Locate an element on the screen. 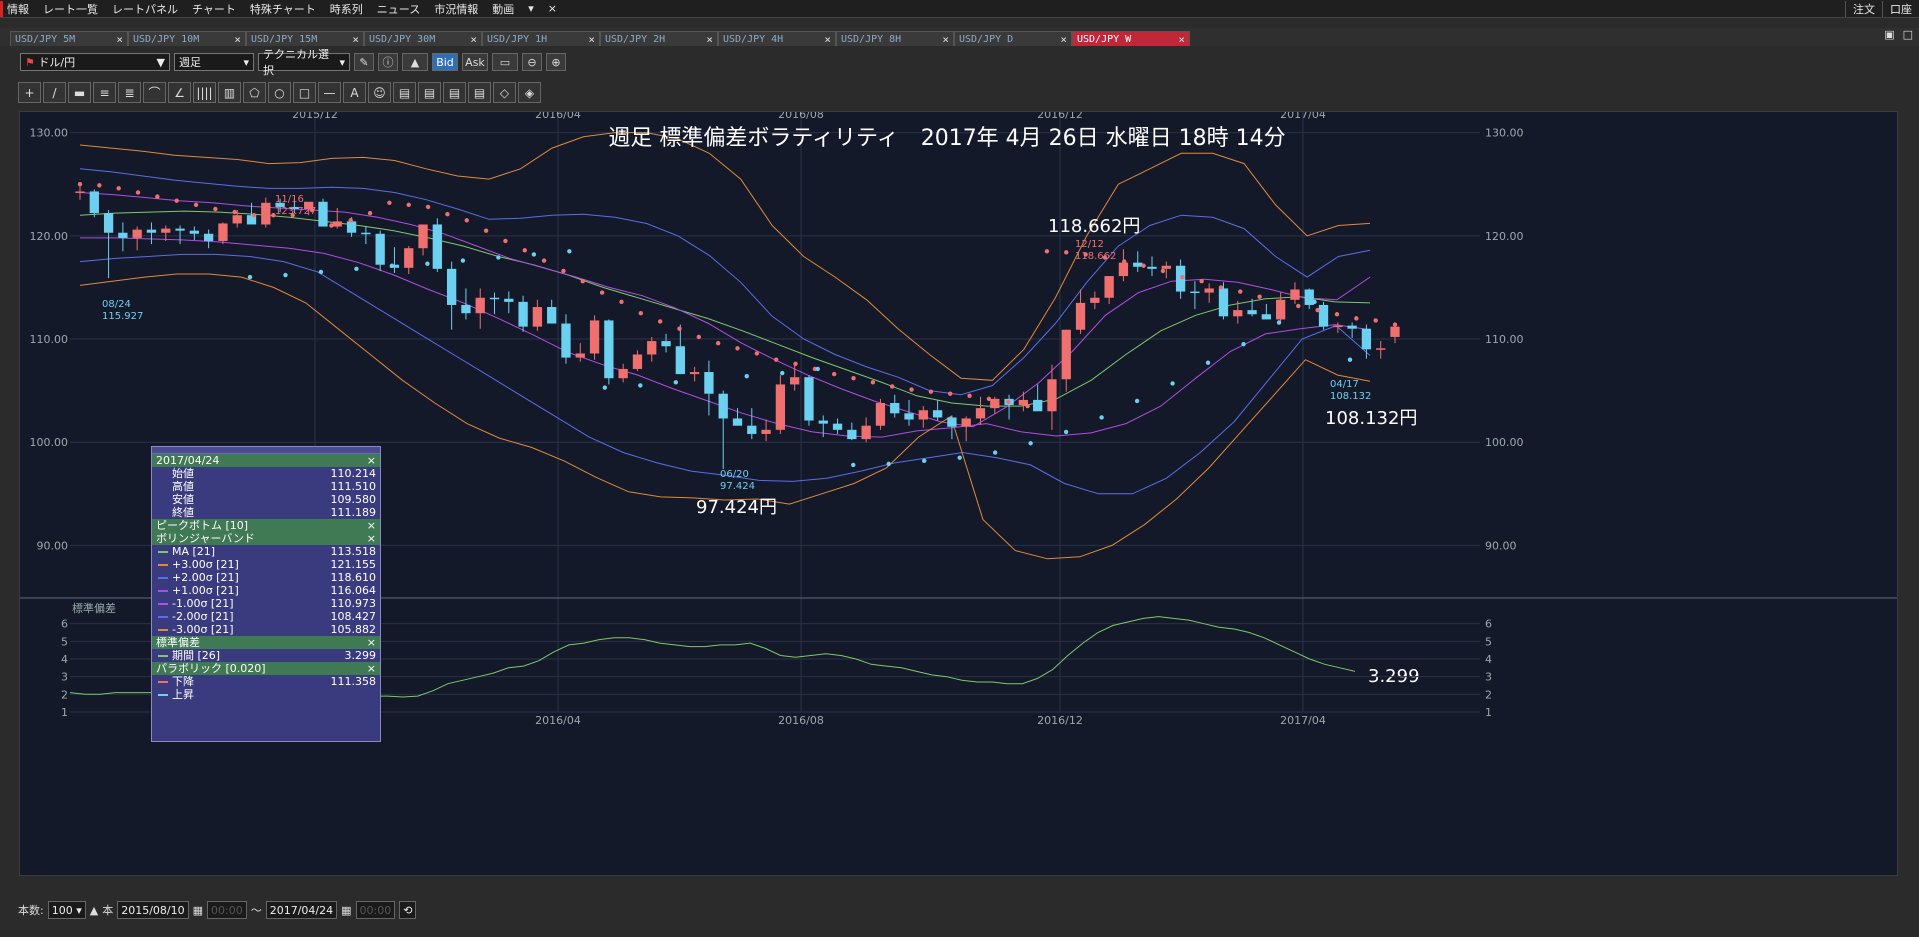 The image size is (1919, 937). info-icon: ⓘ is located at coordinates (388, 62).